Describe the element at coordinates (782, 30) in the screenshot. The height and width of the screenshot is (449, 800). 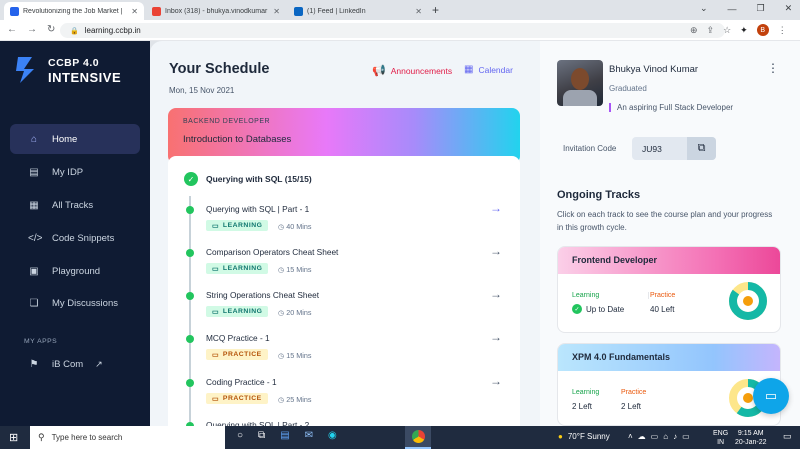
I see `menu-kebab-icon: ⋮` at that location.